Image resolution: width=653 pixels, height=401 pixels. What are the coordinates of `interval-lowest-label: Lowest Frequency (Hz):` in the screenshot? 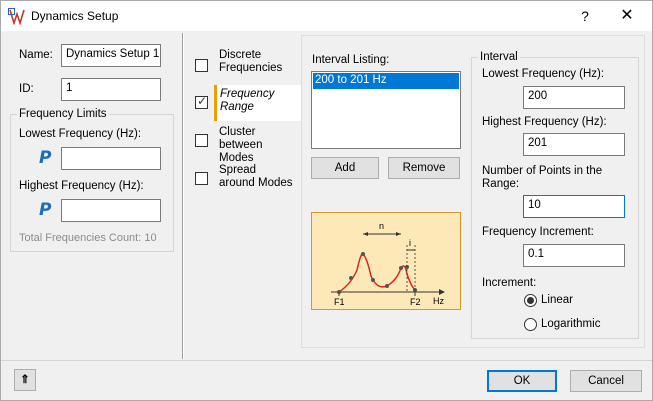 It's located at (543, 74).